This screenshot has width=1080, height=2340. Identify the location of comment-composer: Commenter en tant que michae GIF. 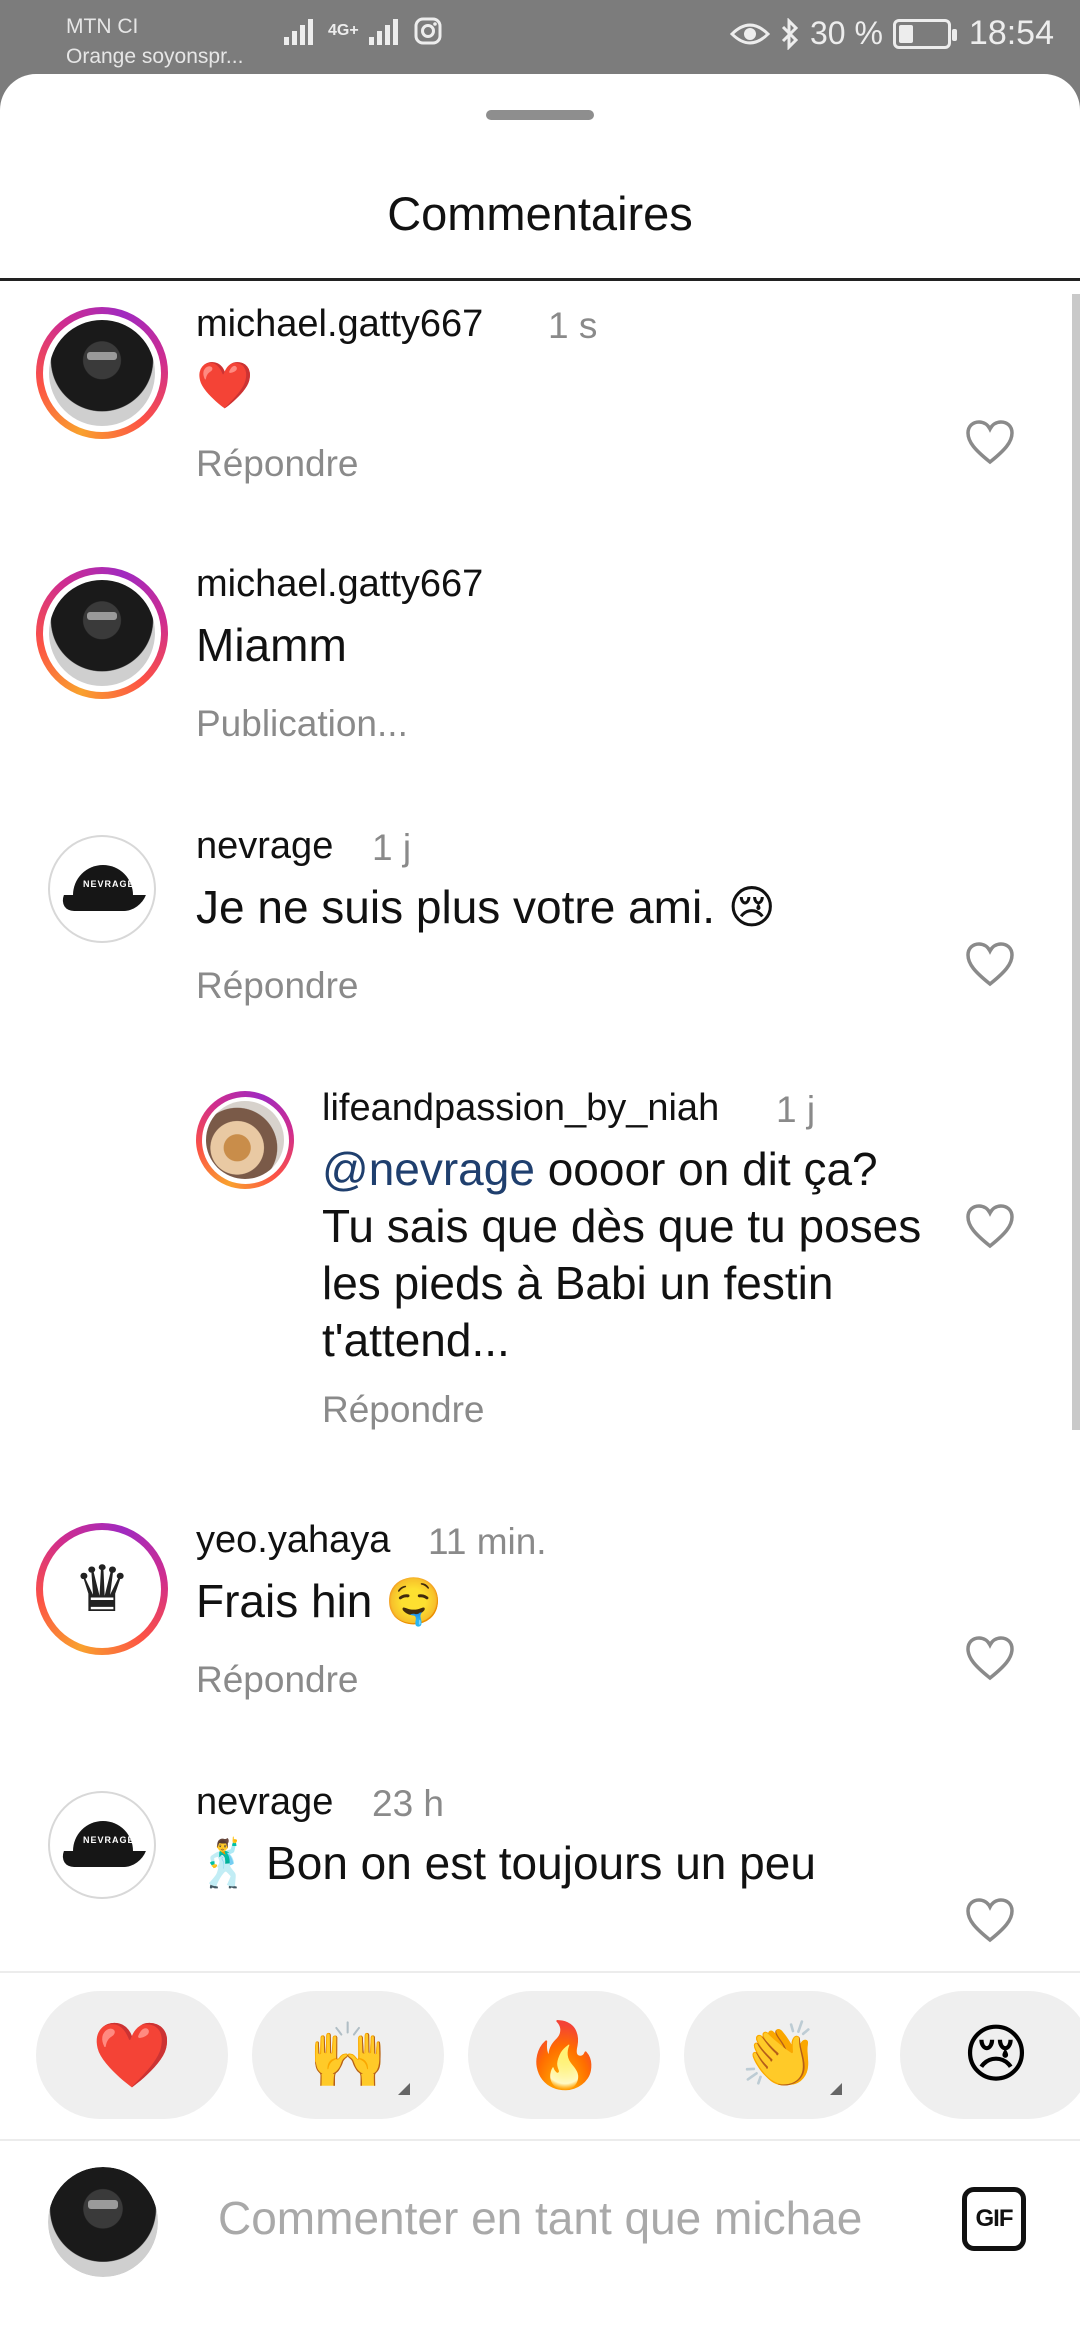
(540, 2239).